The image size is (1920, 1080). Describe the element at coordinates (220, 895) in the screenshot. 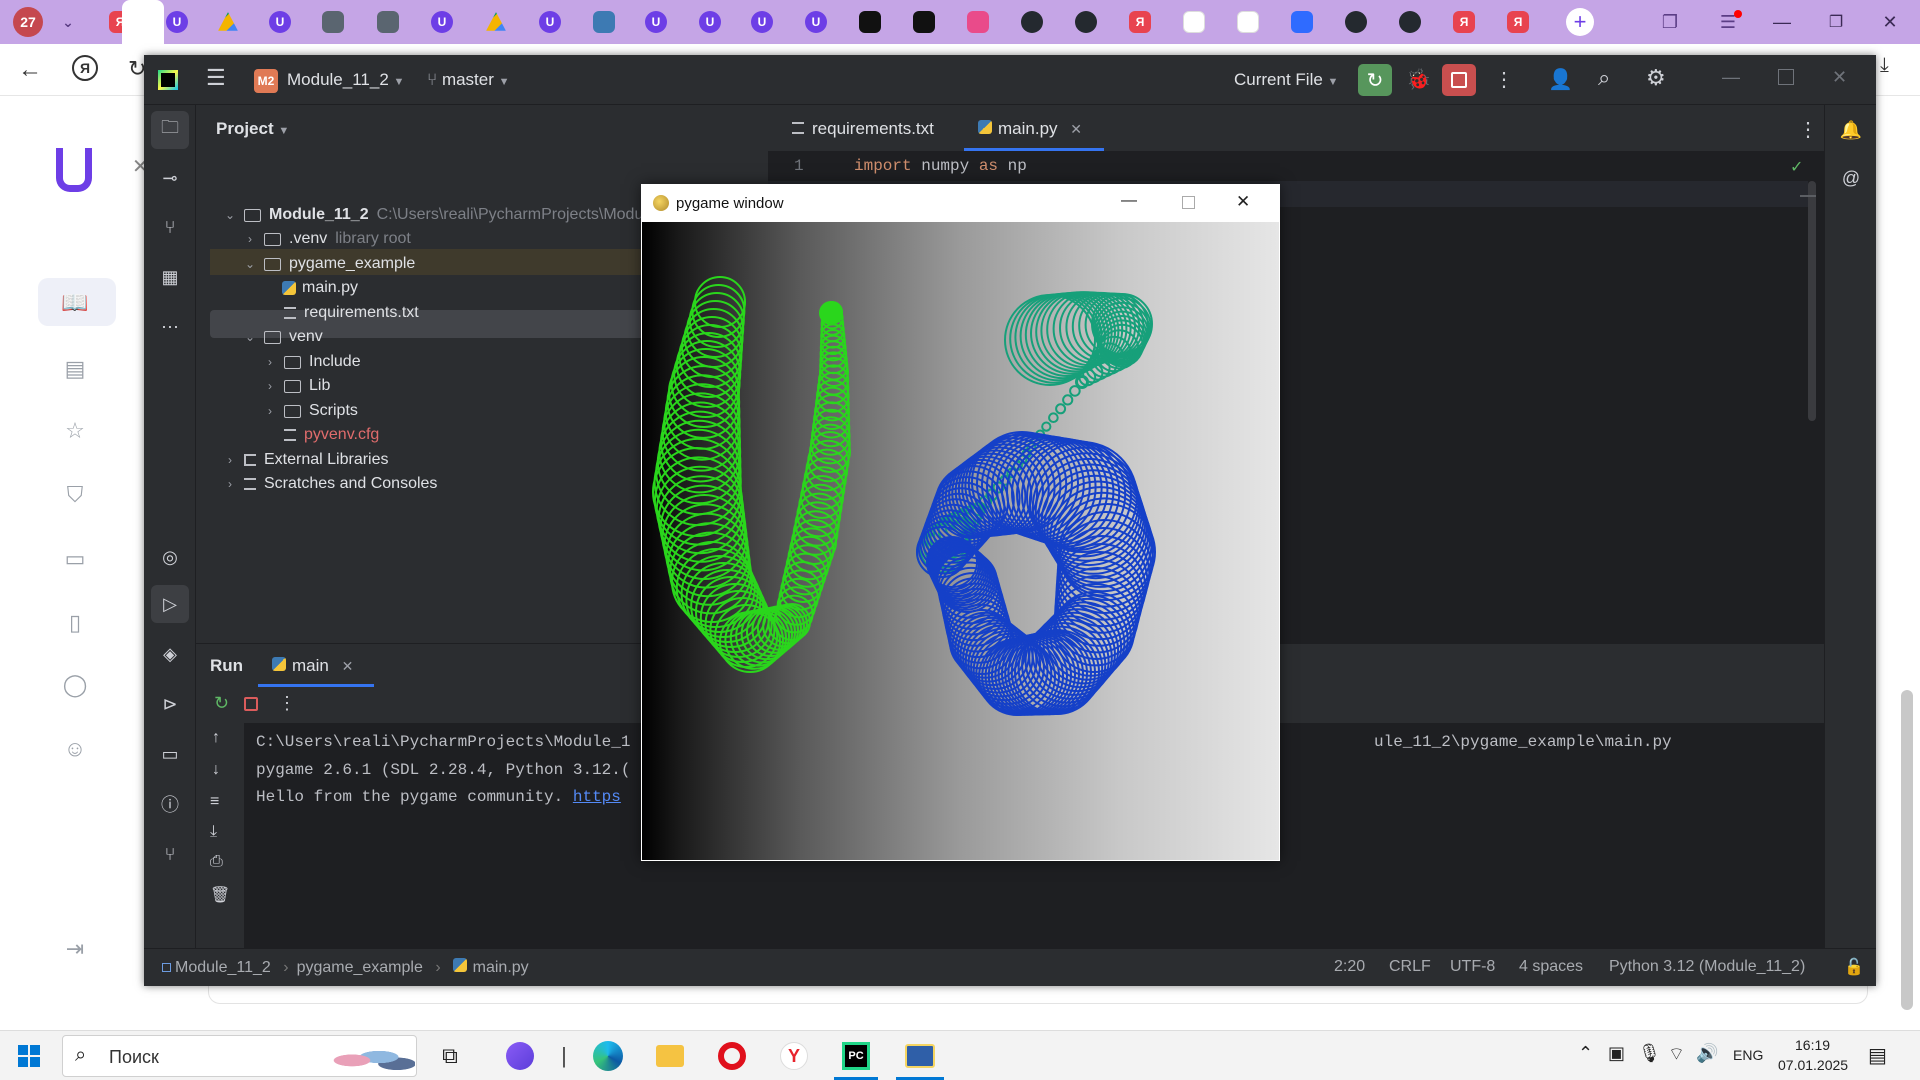

I see `trash-icon: 🗑` at that location.